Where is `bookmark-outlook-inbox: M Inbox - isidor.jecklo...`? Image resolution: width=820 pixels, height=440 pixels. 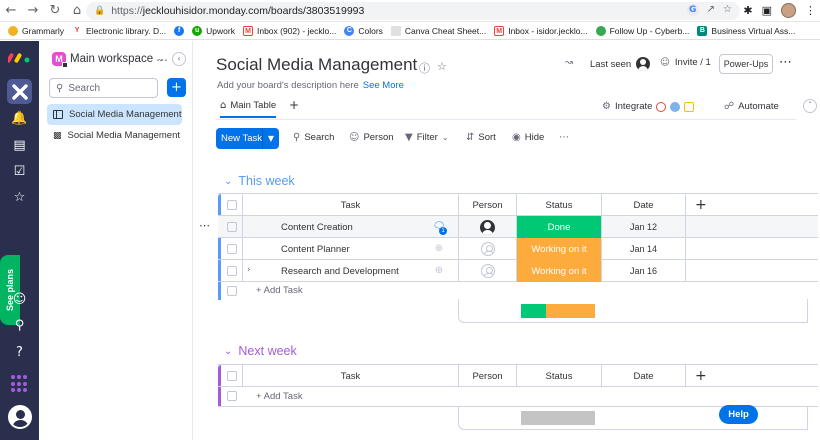
bookmark-outlook-inbox: M Inbox - isidor.jecklo... is located at coordinates (541, 30).